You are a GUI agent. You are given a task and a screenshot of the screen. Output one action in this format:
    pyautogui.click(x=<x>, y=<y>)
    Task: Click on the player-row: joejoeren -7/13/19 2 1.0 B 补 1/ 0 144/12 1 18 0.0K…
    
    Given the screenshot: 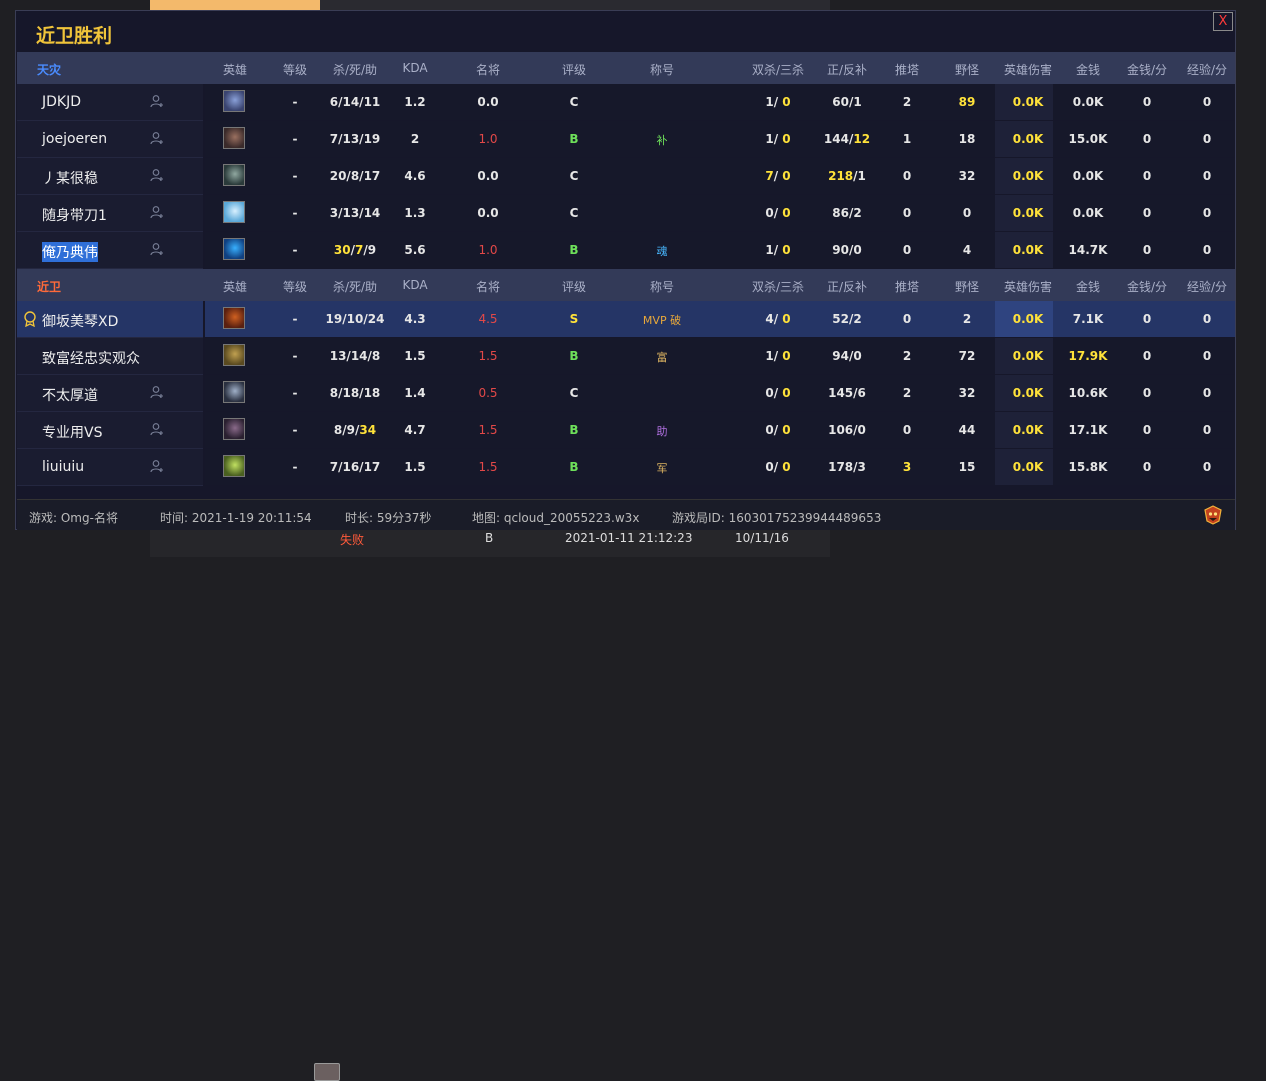 What is the action you would take?
    pyautogui.click(x=626, y=139)
    